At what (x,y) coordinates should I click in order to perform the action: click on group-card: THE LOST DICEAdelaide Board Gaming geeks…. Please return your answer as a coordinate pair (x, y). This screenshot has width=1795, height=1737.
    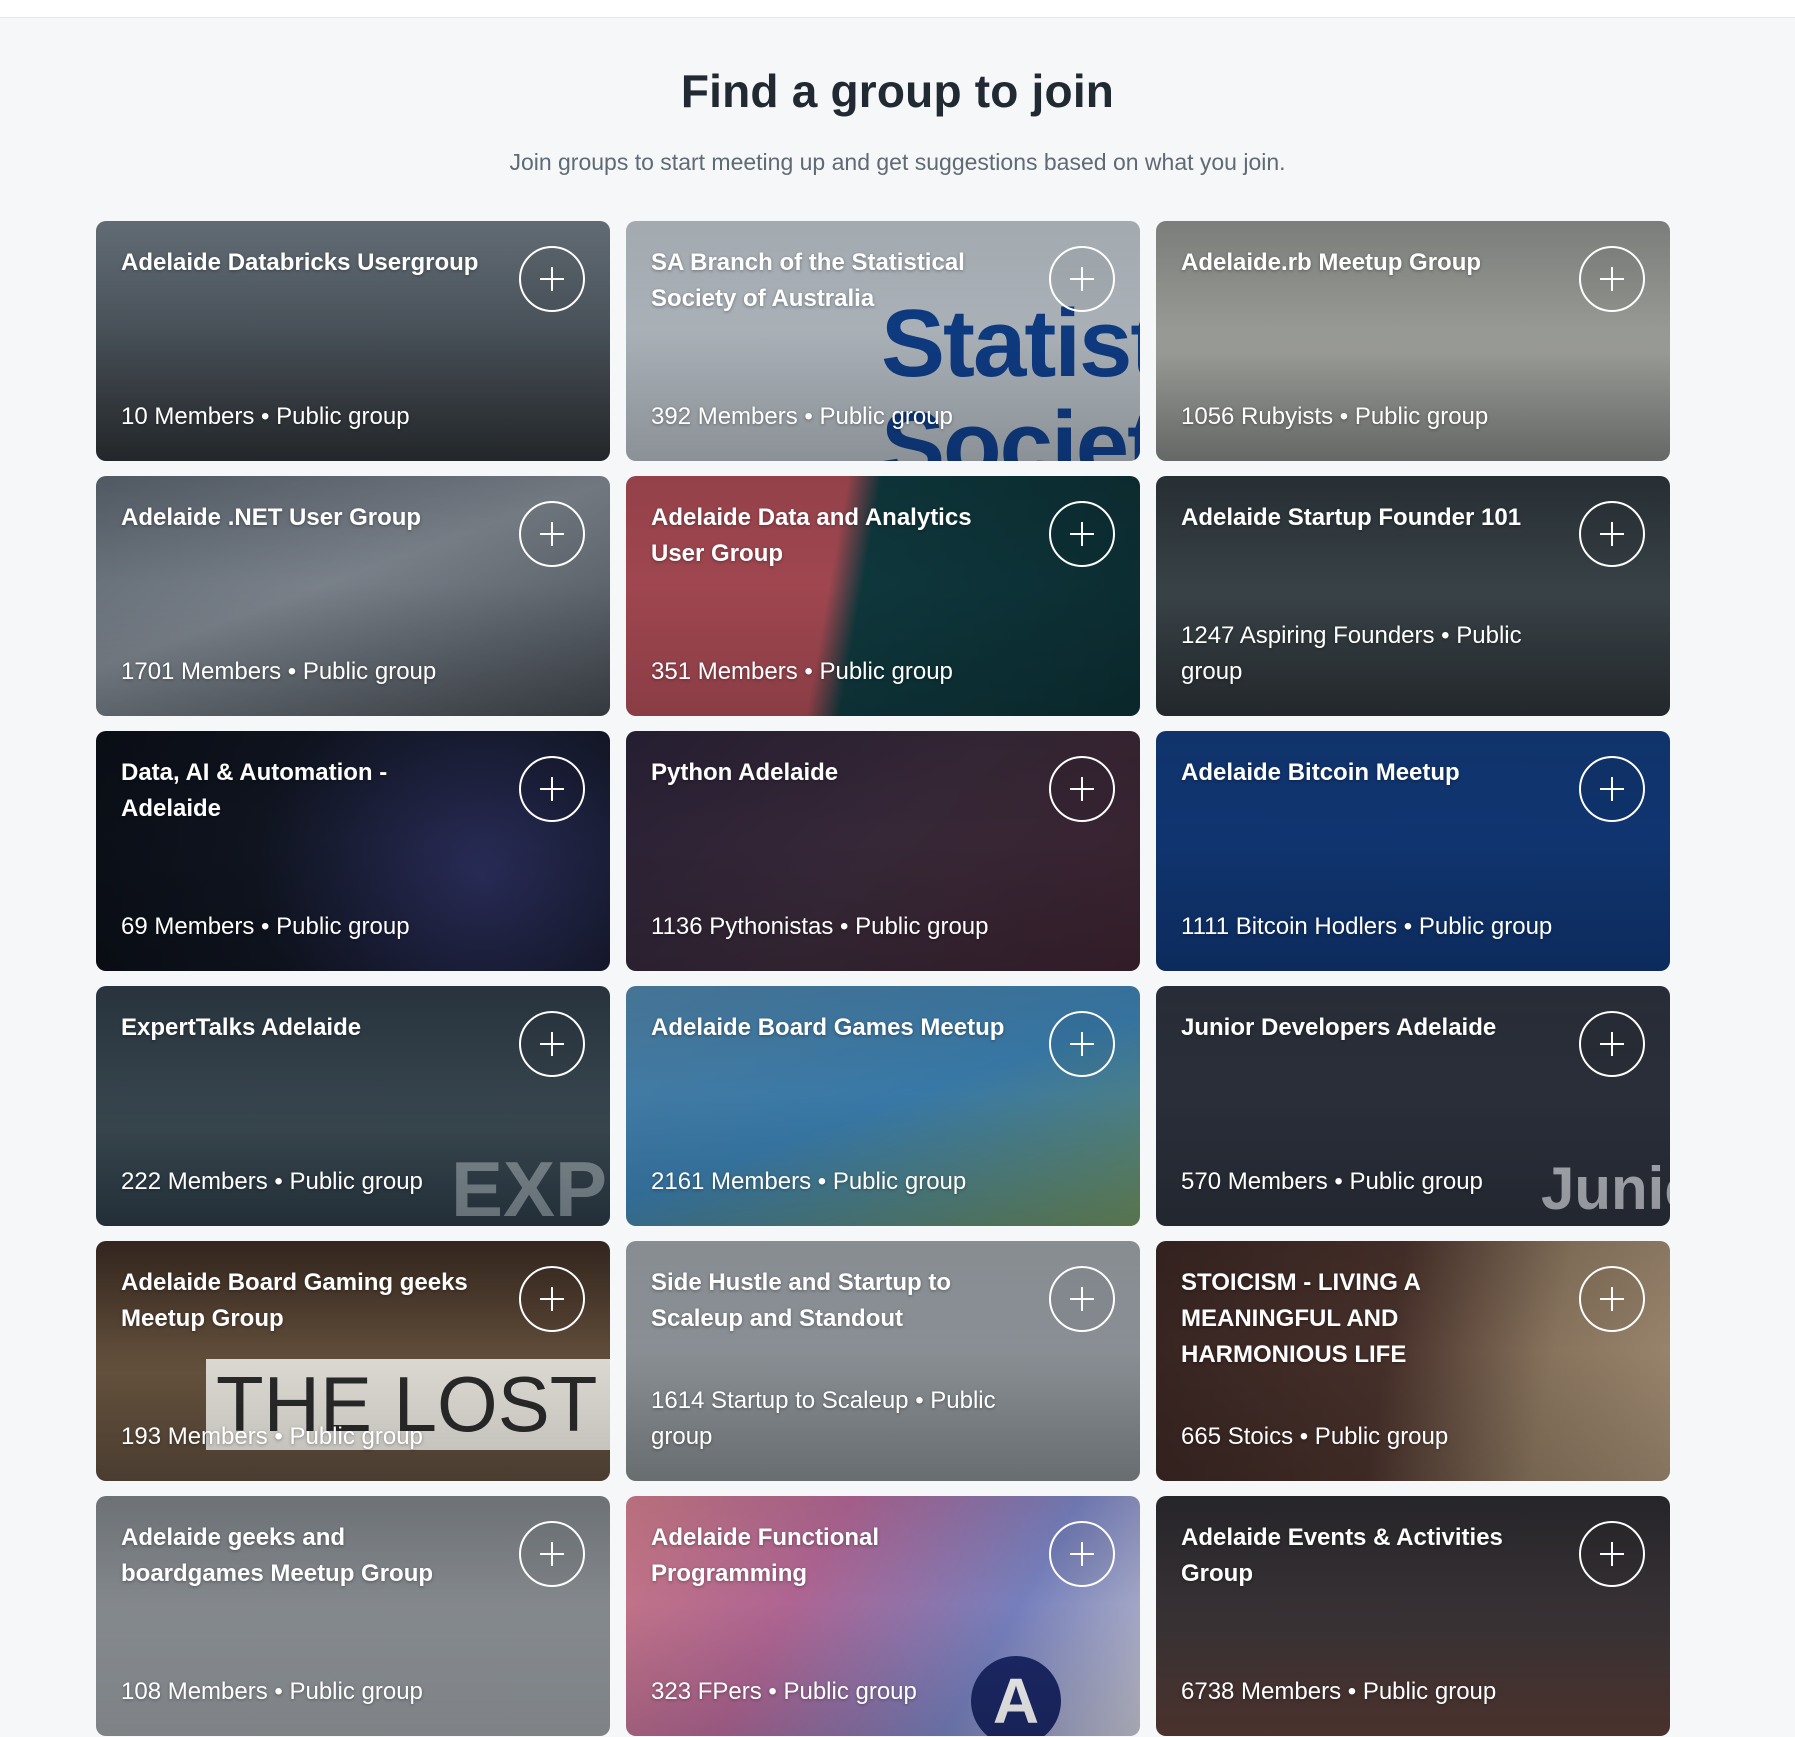
    Looking at the image, I should click on (353, 1361).